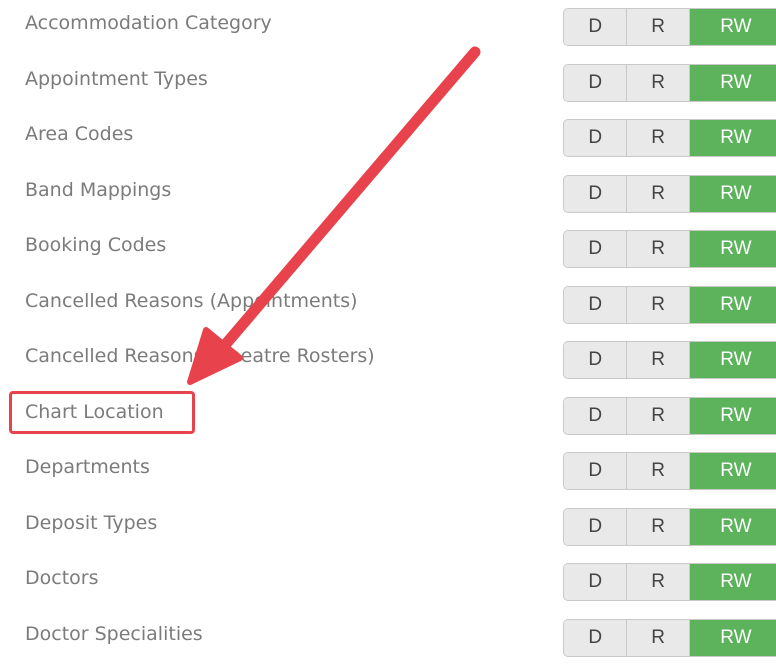 The width and height of the screenshot is (776, 667). What do you see at coordinates (388, 28) in the screenshot?
I see `permission-row: Accommodation Category D R RW` at bounding box center [388, 28].